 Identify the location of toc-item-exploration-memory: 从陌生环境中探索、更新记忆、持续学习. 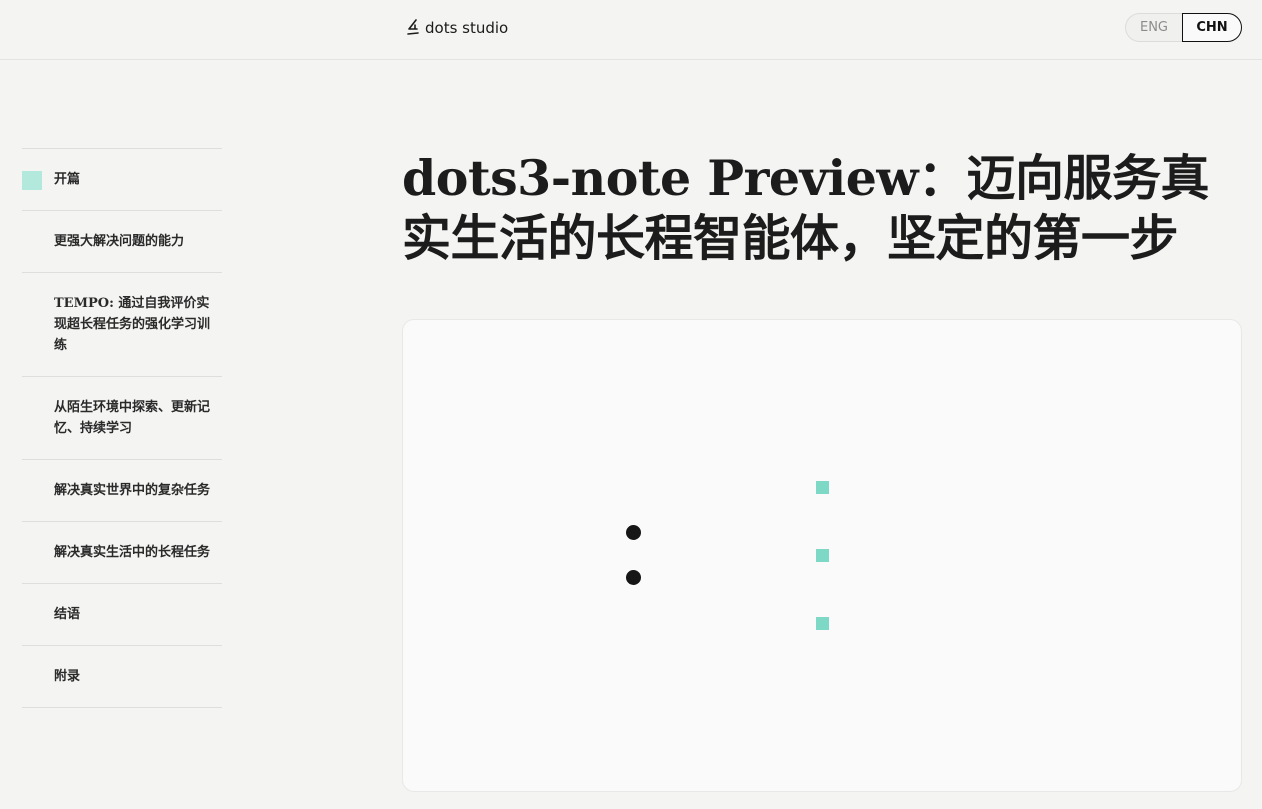
(122, 418).